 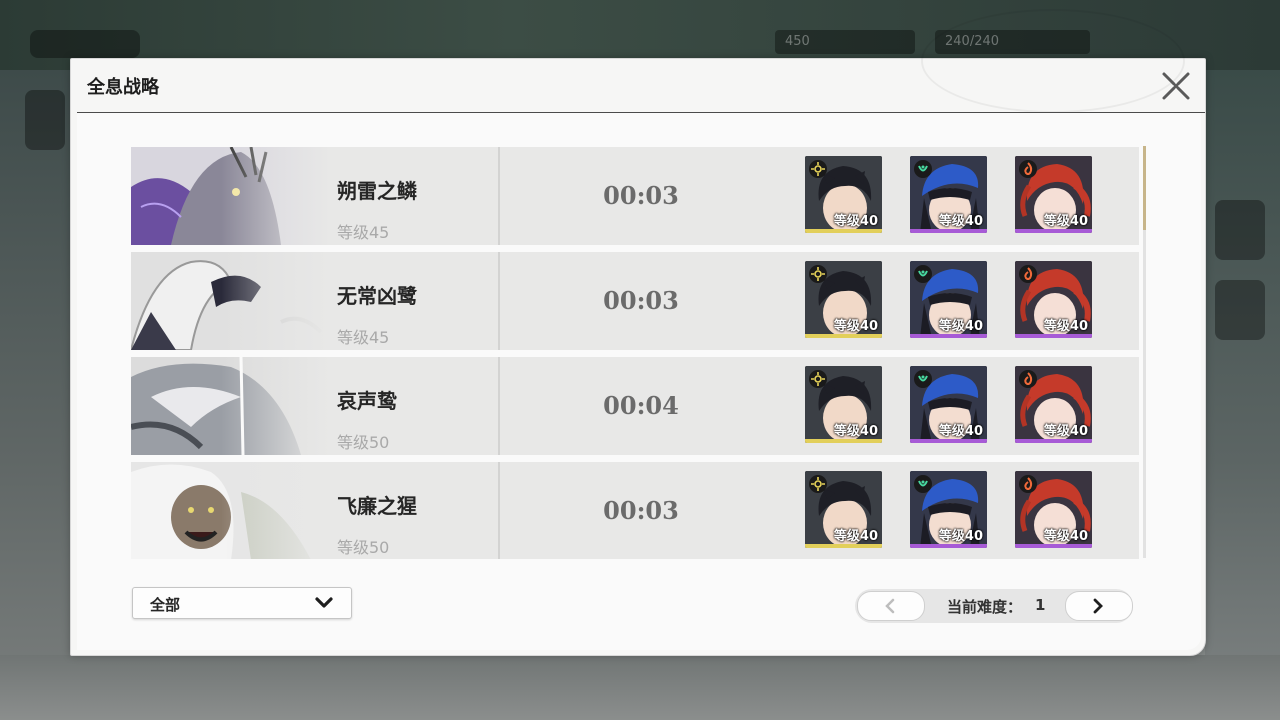 What do you see at coordinates (845, 42) in the screenshot?
I see `background-resource-1: 450` at bounding box center [845, 42].